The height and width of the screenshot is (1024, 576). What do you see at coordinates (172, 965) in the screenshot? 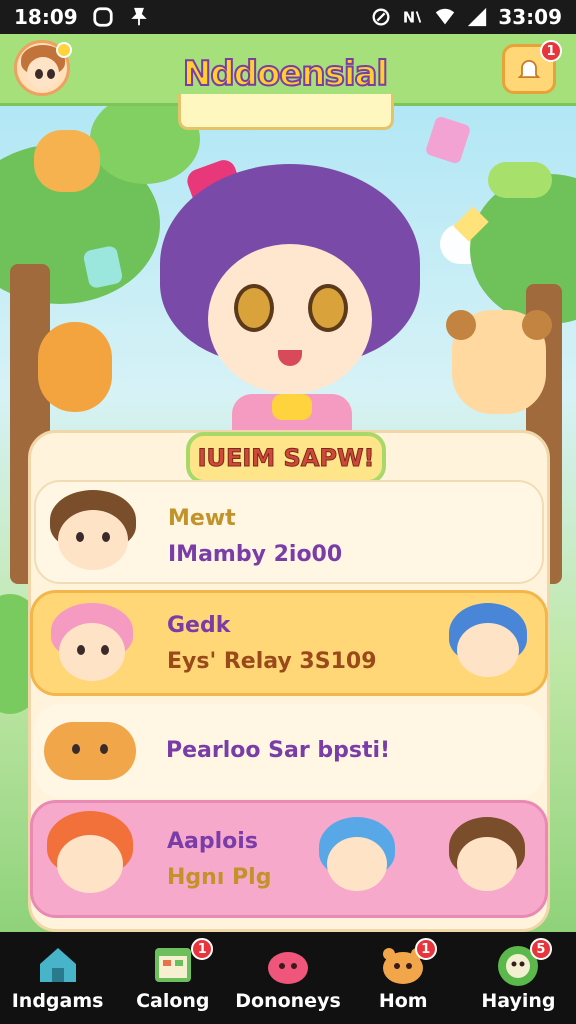
I see `calendar-icon` at bounding box center [172, 965].